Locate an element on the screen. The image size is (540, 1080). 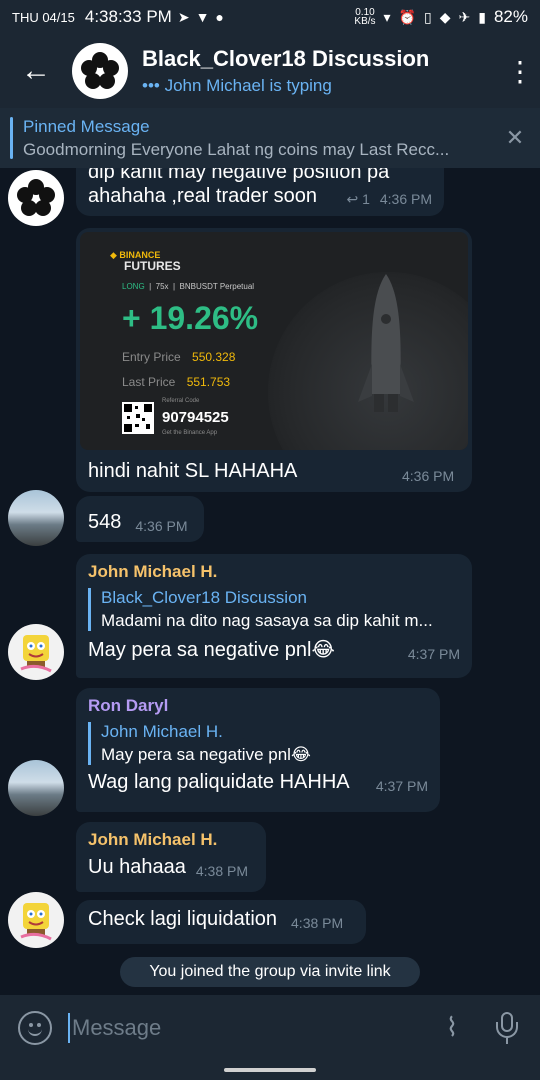
sender-name: Ron Daryl is located at coordinates (258, 706).